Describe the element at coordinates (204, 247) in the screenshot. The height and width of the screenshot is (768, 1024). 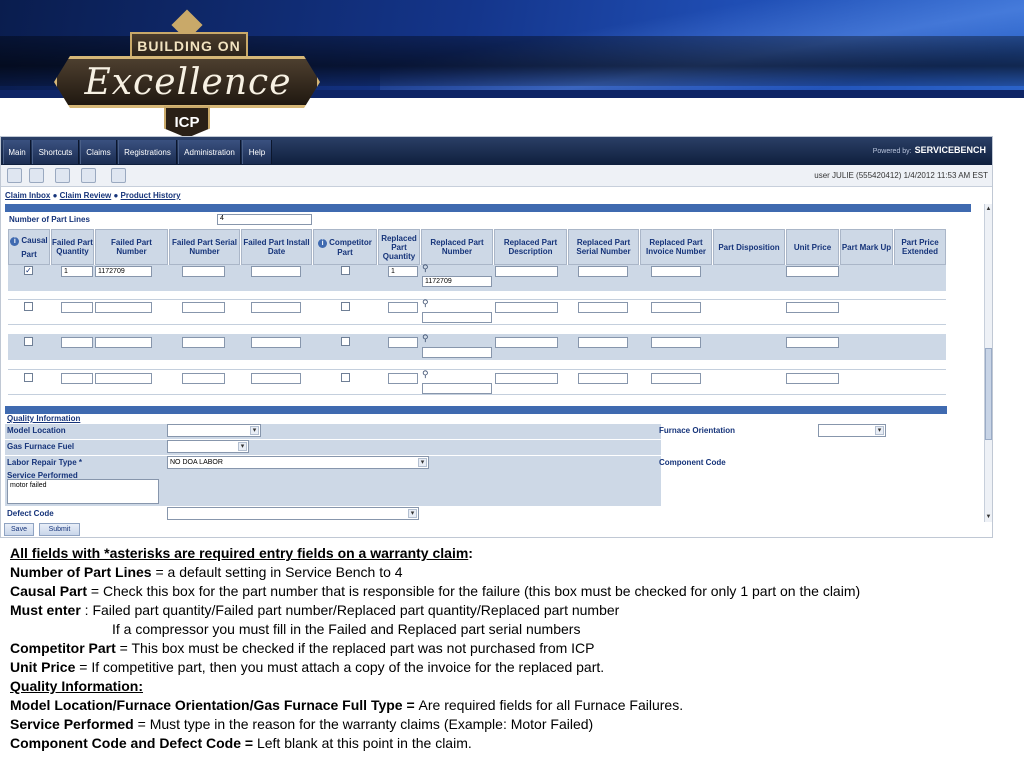
I see `col-failed-part-serial-number: Failed Part Serial Number` at that location.